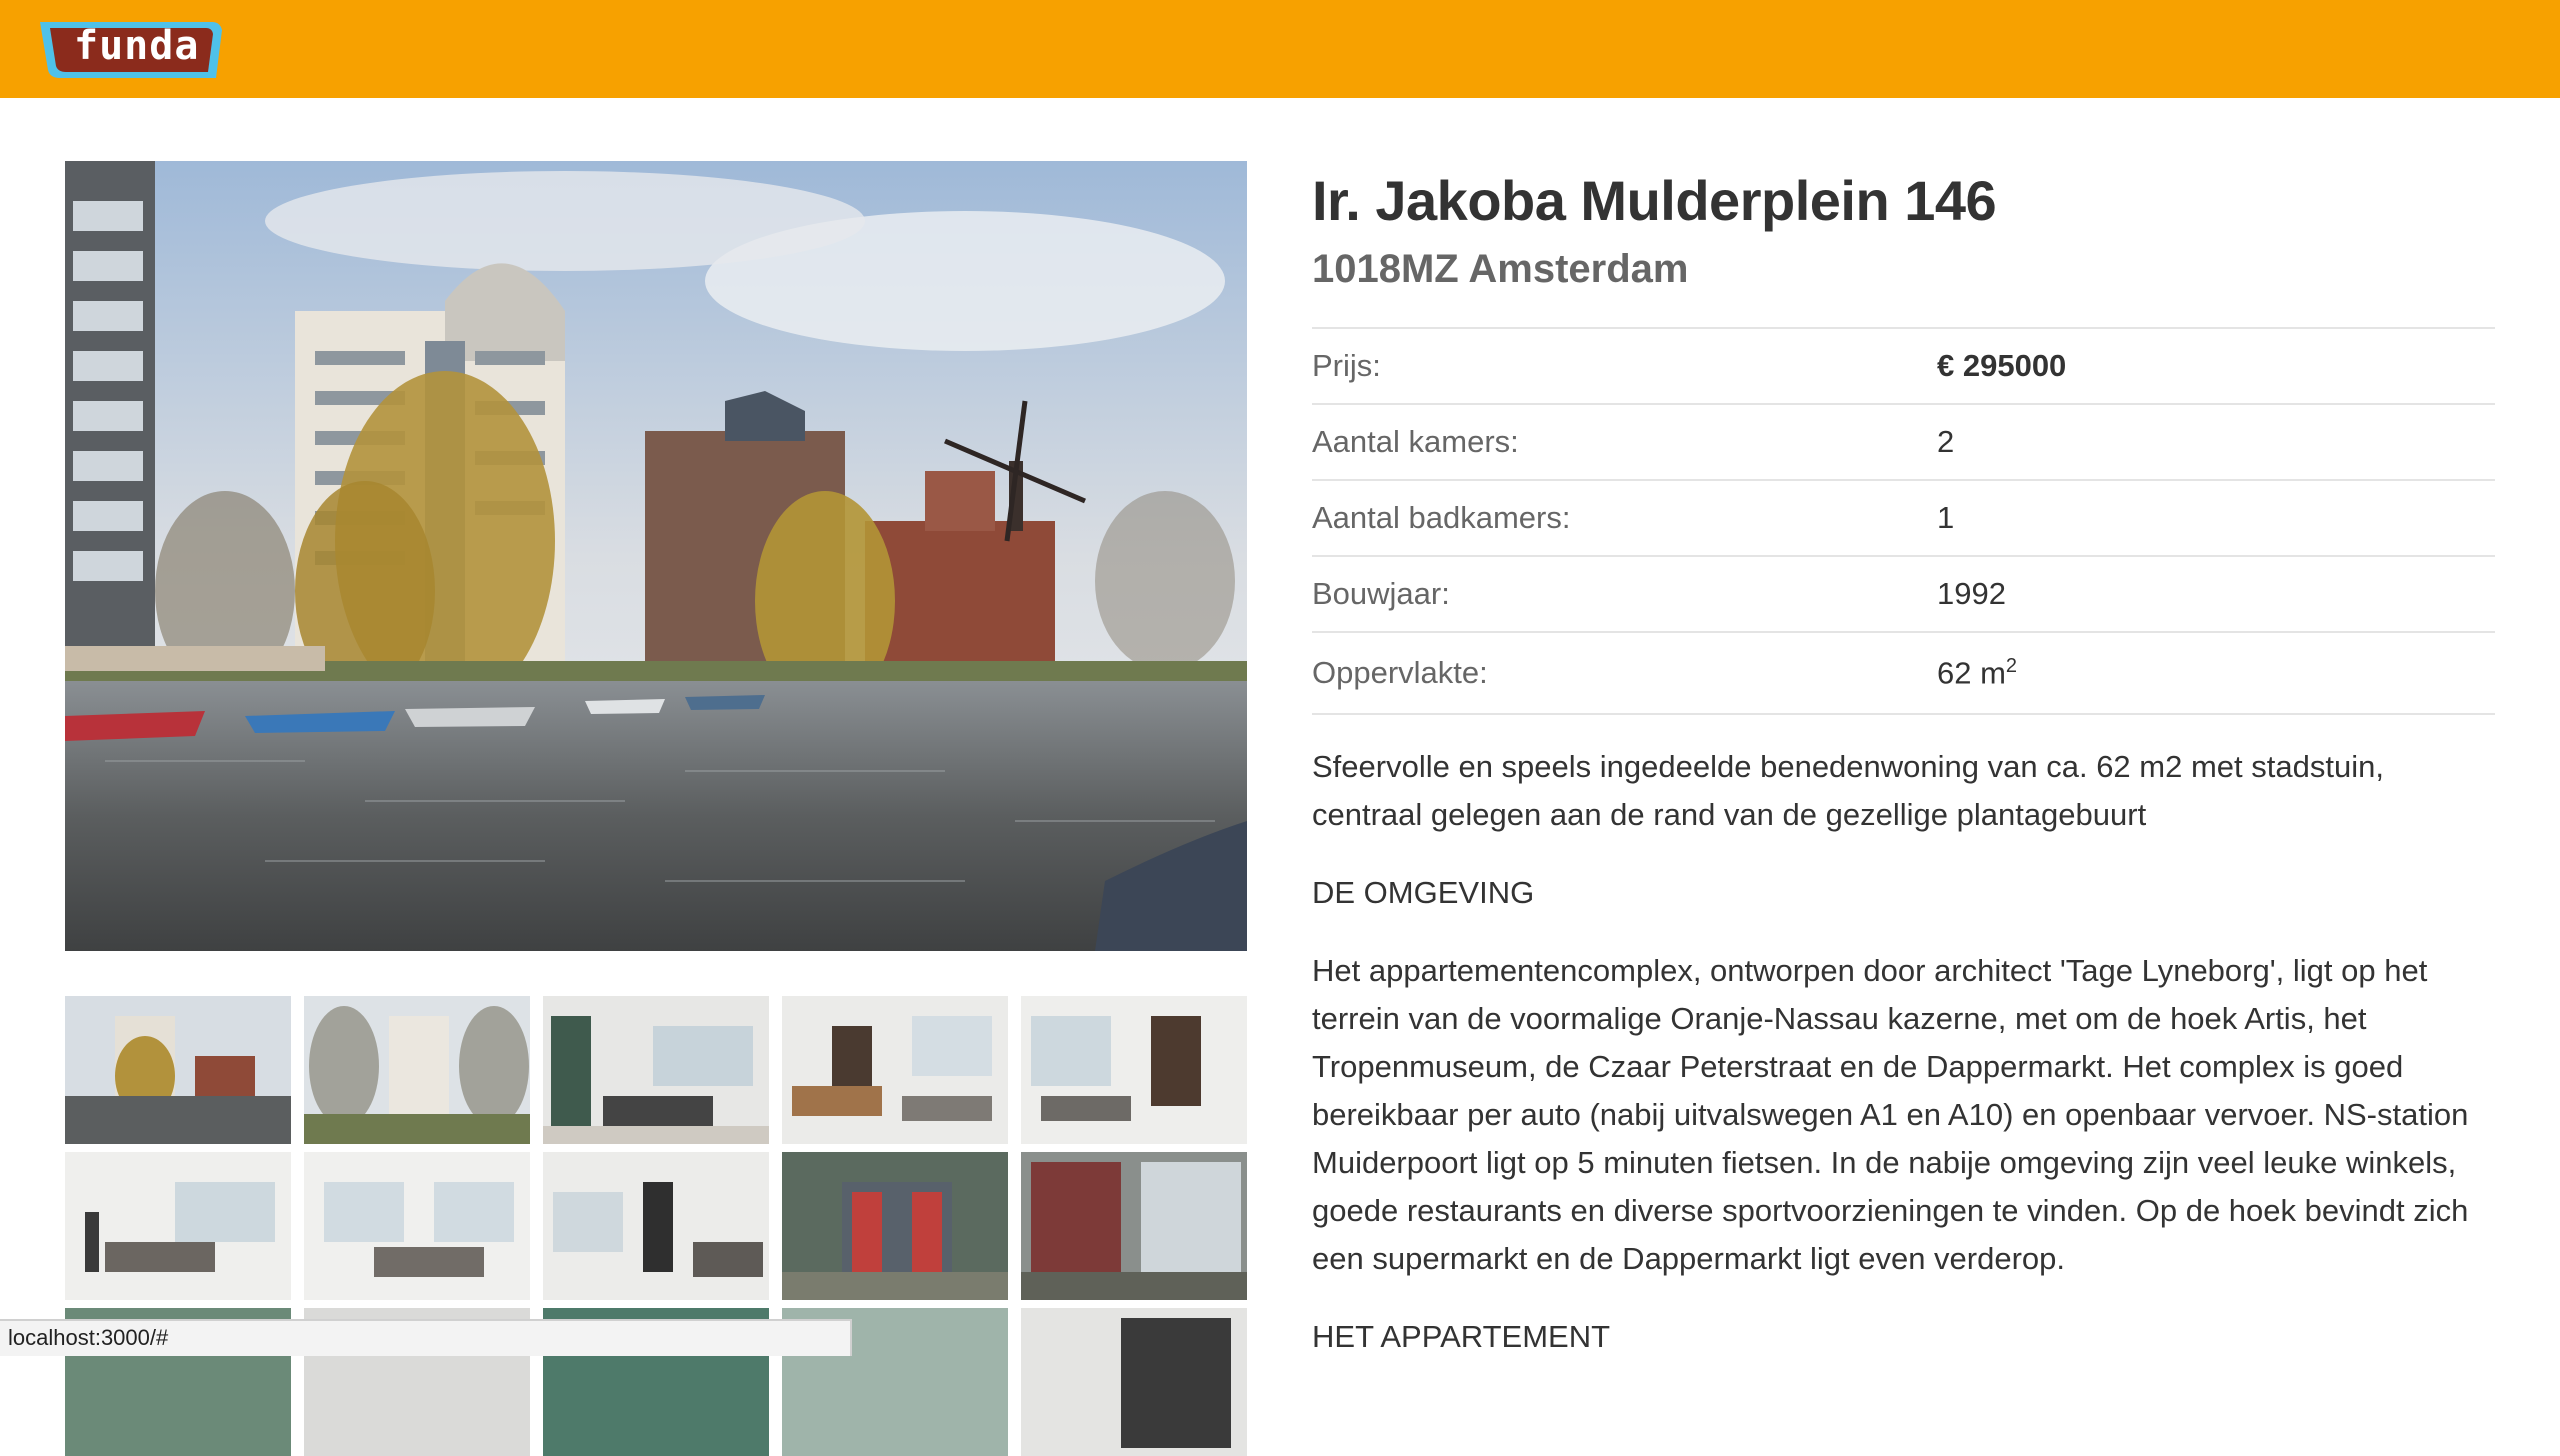 The height and width of the screenshot is (1456, 2560). I want to click on fact-value-price: € 295000, so click(2002, 365).